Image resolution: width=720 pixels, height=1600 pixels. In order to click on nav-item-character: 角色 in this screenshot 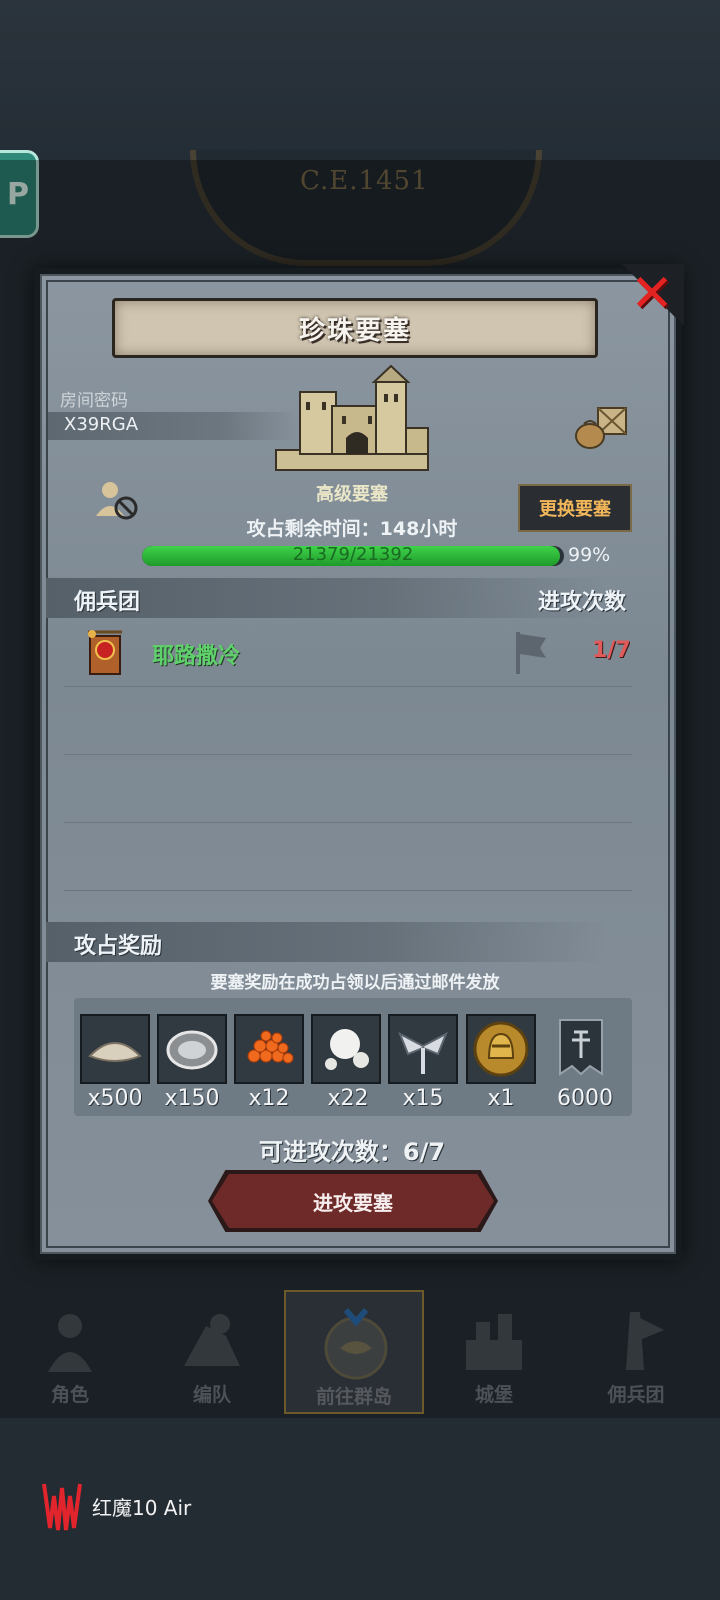, I will do `click(70, 1352)`.